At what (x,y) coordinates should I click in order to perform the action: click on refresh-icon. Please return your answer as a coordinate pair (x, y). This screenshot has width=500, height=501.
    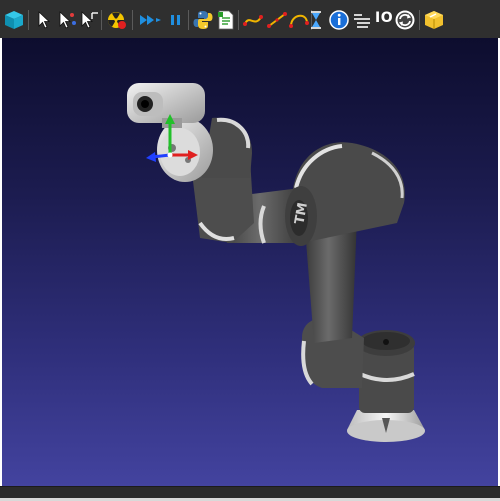
    Looking at the image, I should click on (405, 20).